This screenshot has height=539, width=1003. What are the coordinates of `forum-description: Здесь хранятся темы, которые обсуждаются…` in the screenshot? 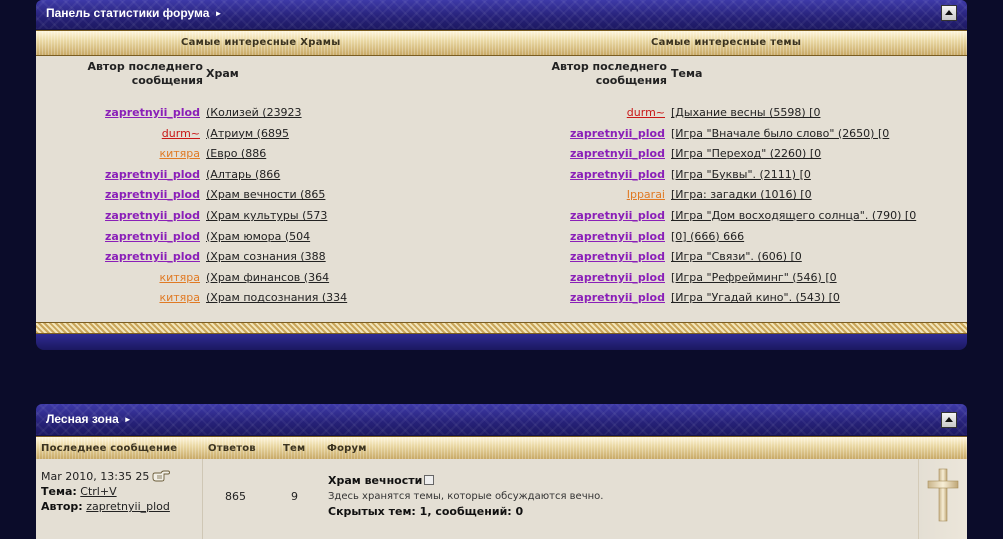 It's located at (466, 496).